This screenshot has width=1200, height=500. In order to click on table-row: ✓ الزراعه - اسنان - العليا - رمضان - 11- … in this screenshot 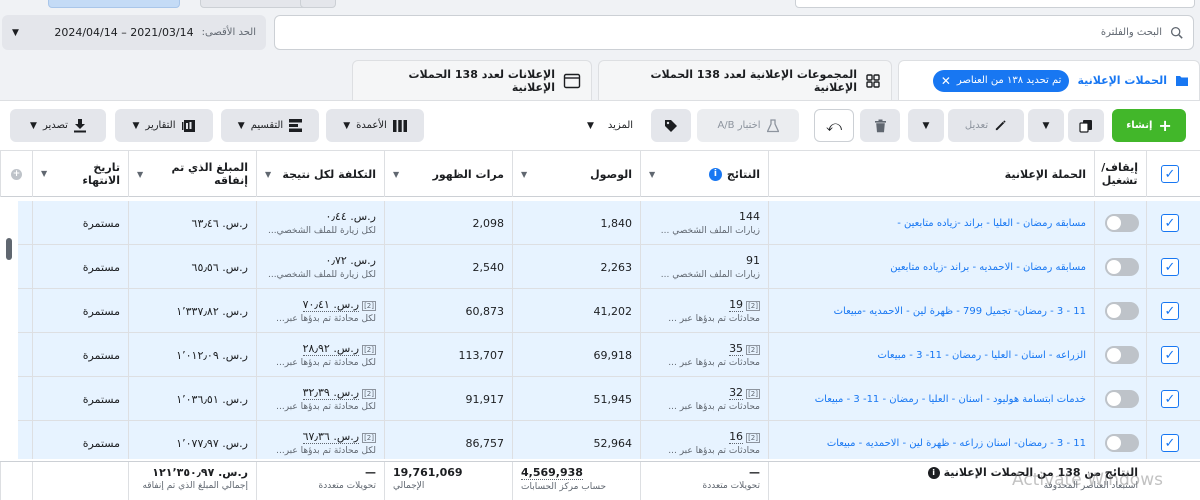, I will do `click(609, 355)`.